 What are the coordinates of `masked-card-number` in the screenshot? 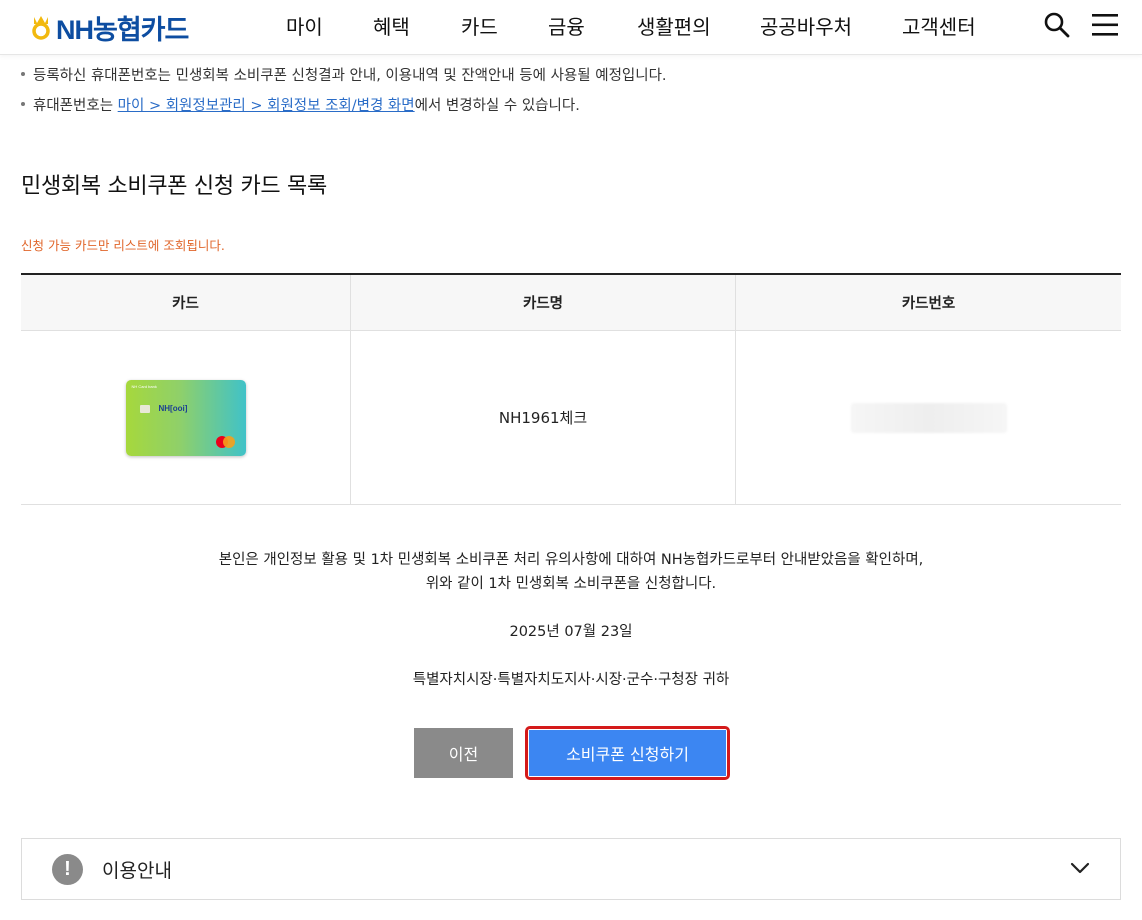 It's located at (928, 417).